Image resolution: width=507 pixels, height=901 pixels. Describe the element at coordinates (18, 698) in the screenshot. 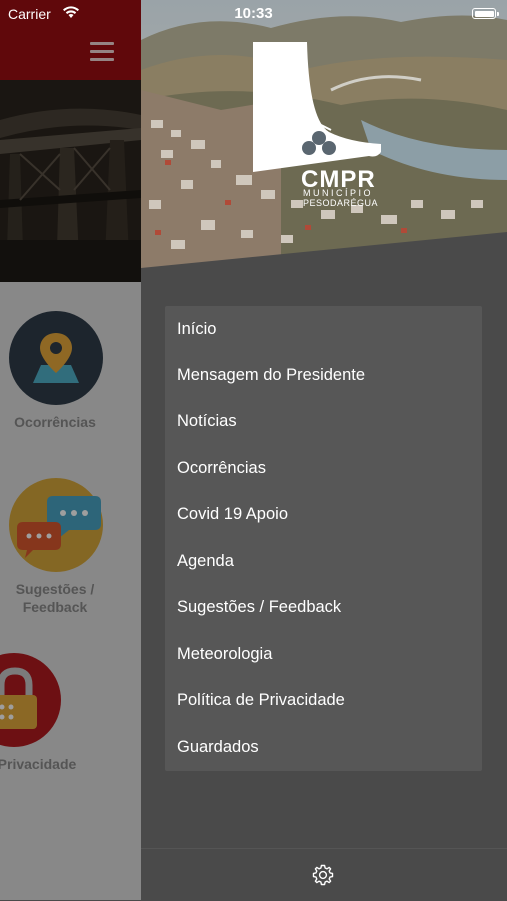

I see `padlock-icon` at that location.